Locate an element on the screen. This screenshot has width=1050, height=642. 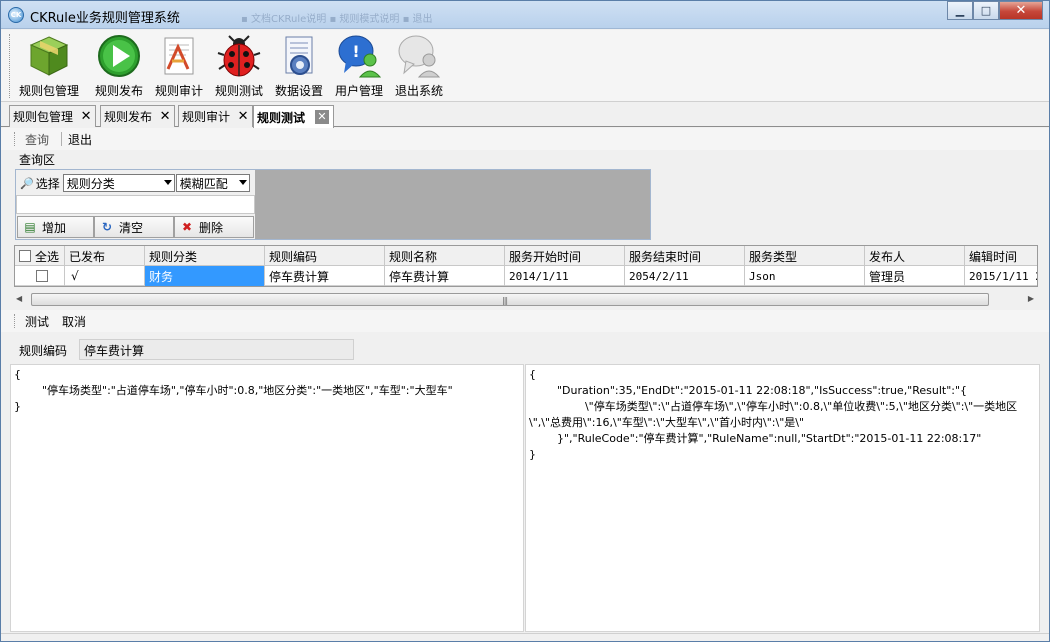
code-cell: 停车费计算 is located at coordinates (325, 276).